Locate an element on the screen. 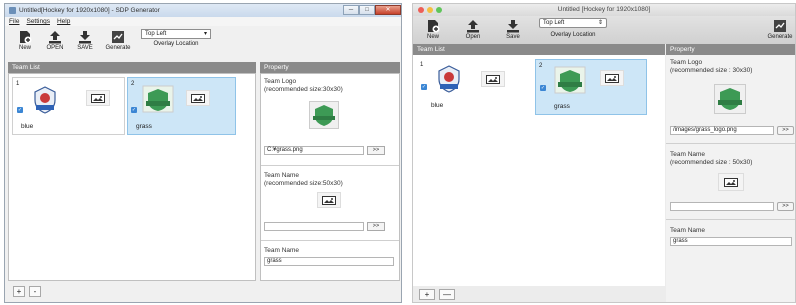 Image resolution: width=796 pixels, height=305 pixels. save-button: Save is located at coordinates (513, 29).